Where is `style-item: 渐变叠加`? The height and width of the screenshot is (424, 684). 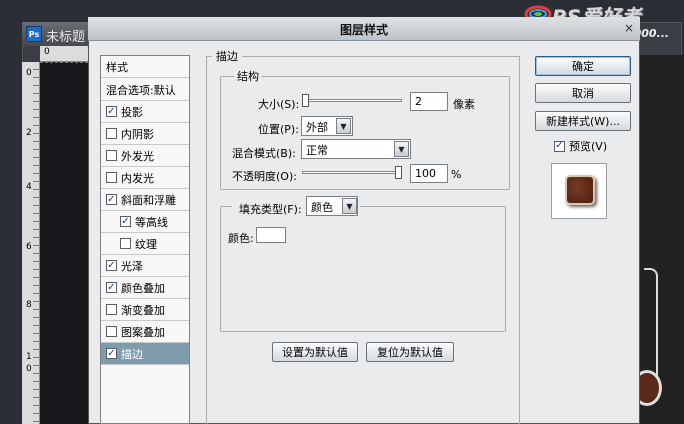
style-item: 渐变叠加 is located at coordinates (145, 310).